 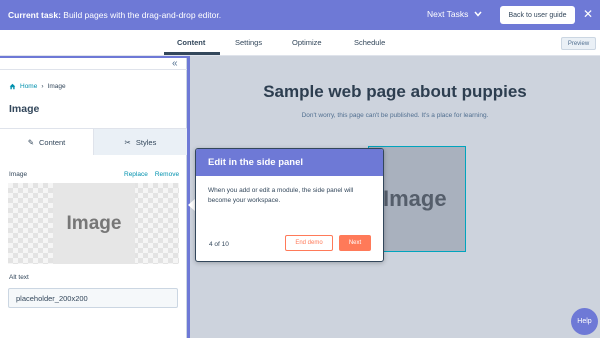 I want to click on popover-pointer, so click(x=191, y=205).